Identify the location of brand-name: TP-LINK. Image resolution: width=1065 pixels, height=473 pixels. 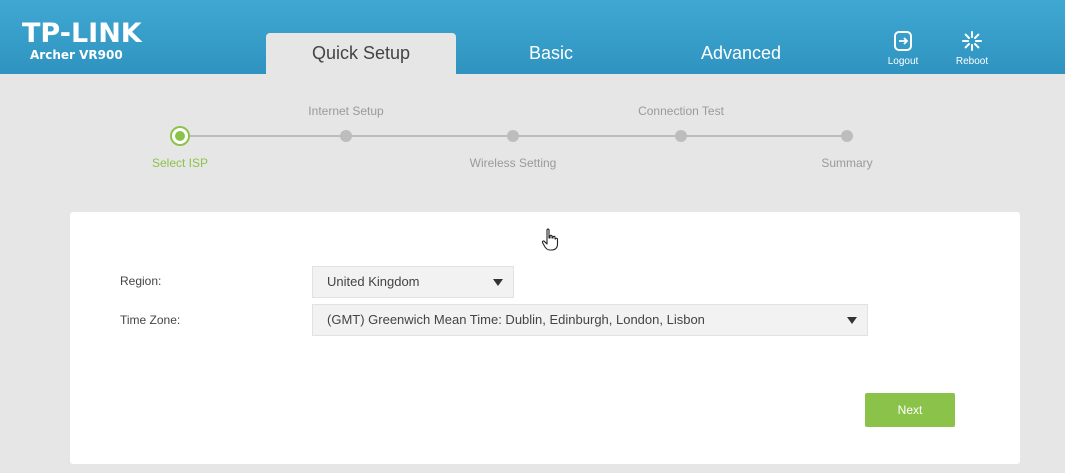
(82, 33).